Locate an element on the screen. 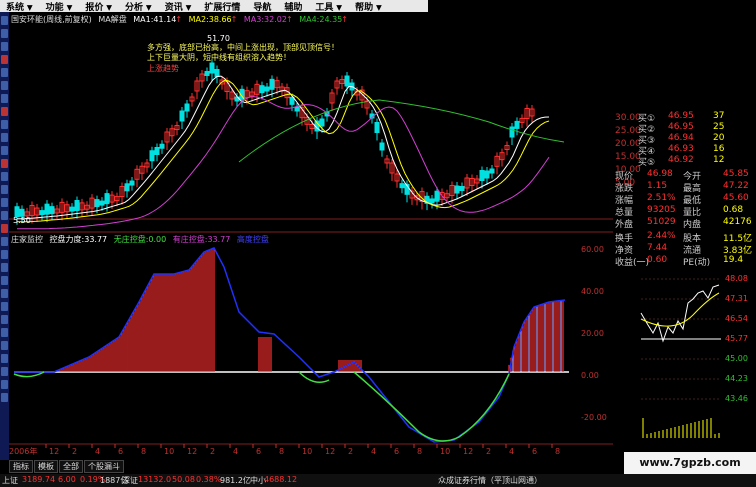 The image size is (756, 487). menu-item-extended-quotes: 扩展行情 is located at coordinates (222, 6).